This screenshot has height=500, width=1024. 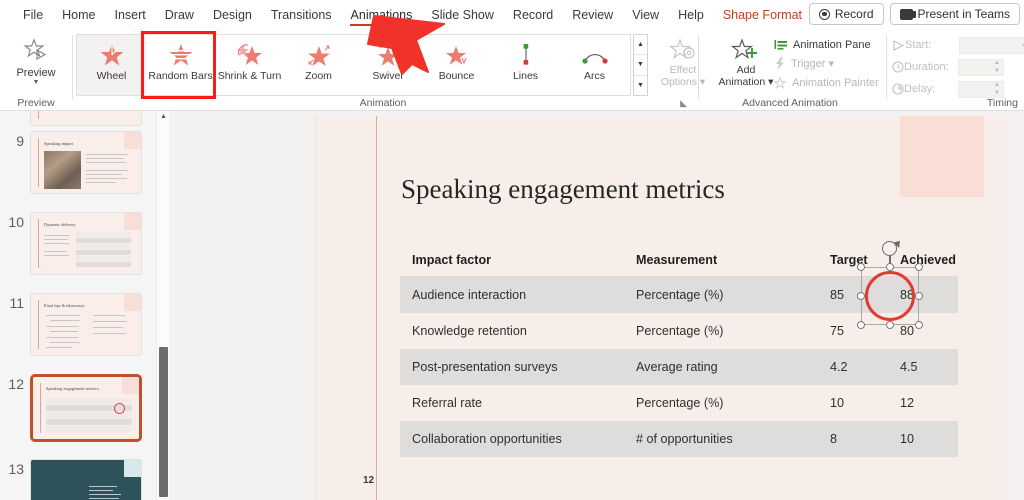 What do you see at coordinates (525, 65) in the screenshot?
I see `animation-lines: Lines` at bounding box center [525, 65].